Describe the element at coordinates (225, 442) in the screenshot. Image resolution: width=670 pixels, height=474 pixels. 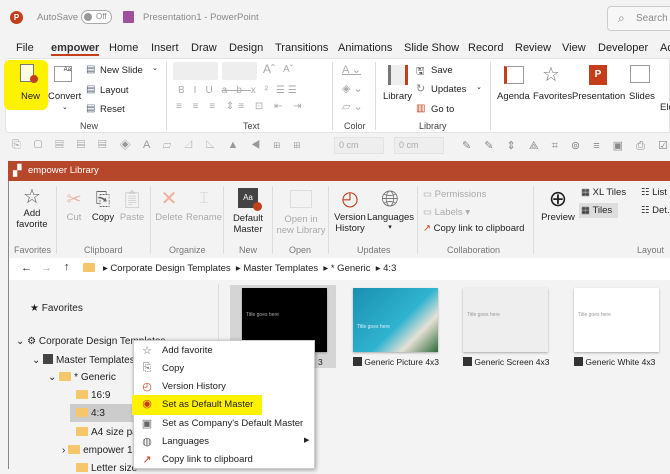
I see `menu-item-languages: ◍ Languages ▶` at that location.